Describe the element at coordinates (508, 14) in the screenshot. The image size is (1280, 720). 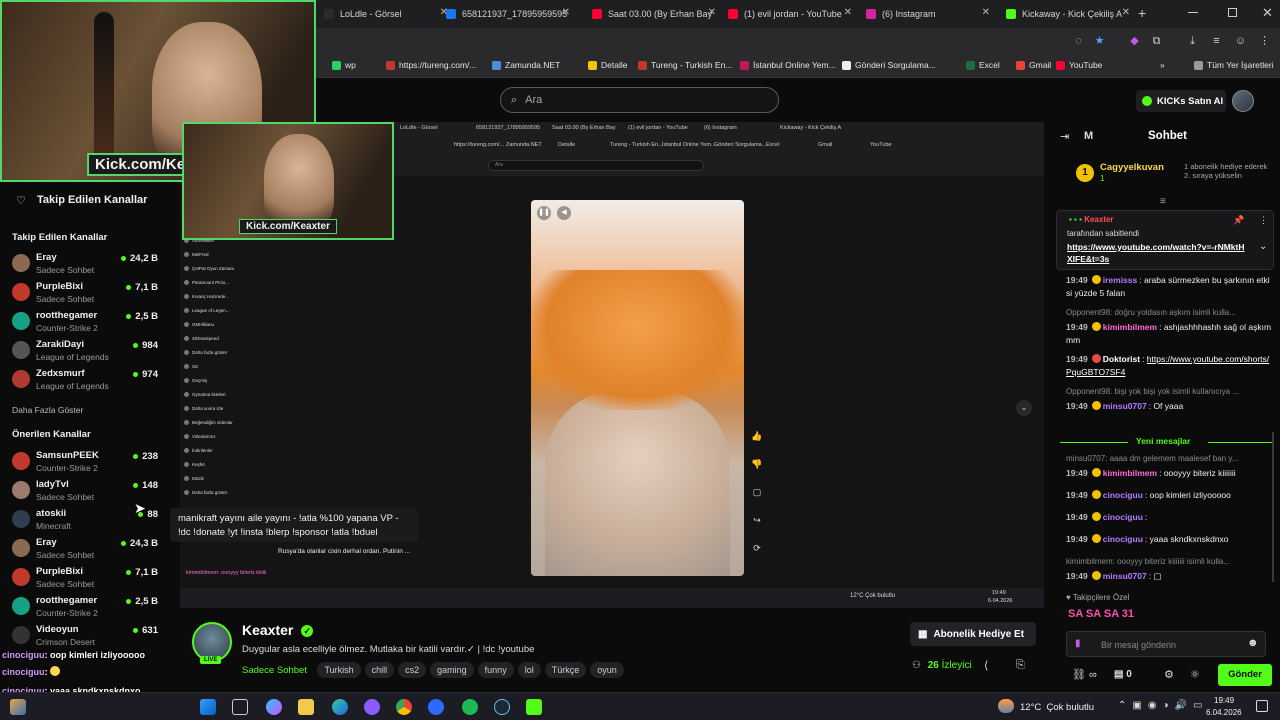
I see `browser-tab: 658121937_17895959595 ✕` at that location.